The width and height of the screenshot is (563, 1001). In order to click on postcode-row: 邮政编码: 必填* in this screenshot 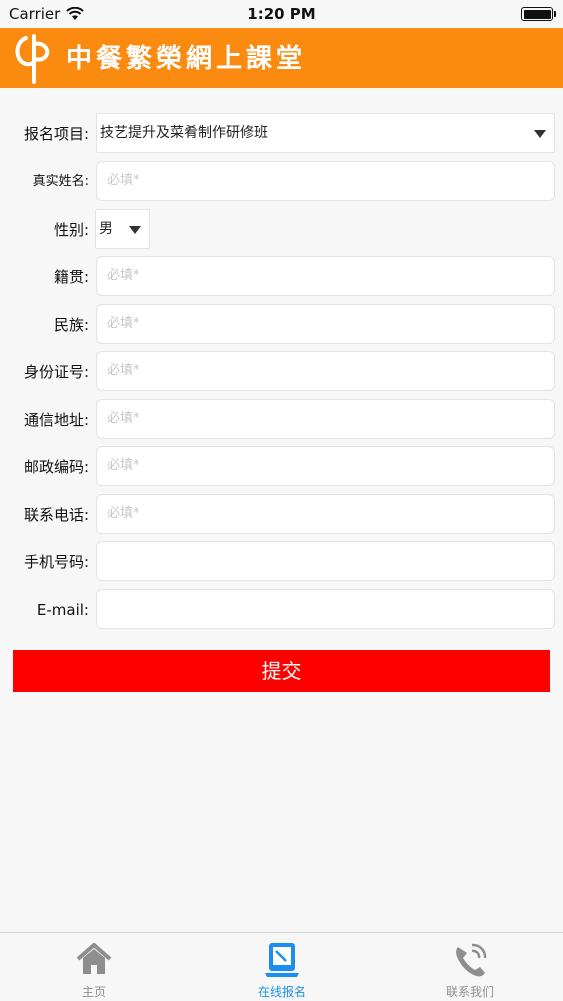, I will do `click(281, 467)`.